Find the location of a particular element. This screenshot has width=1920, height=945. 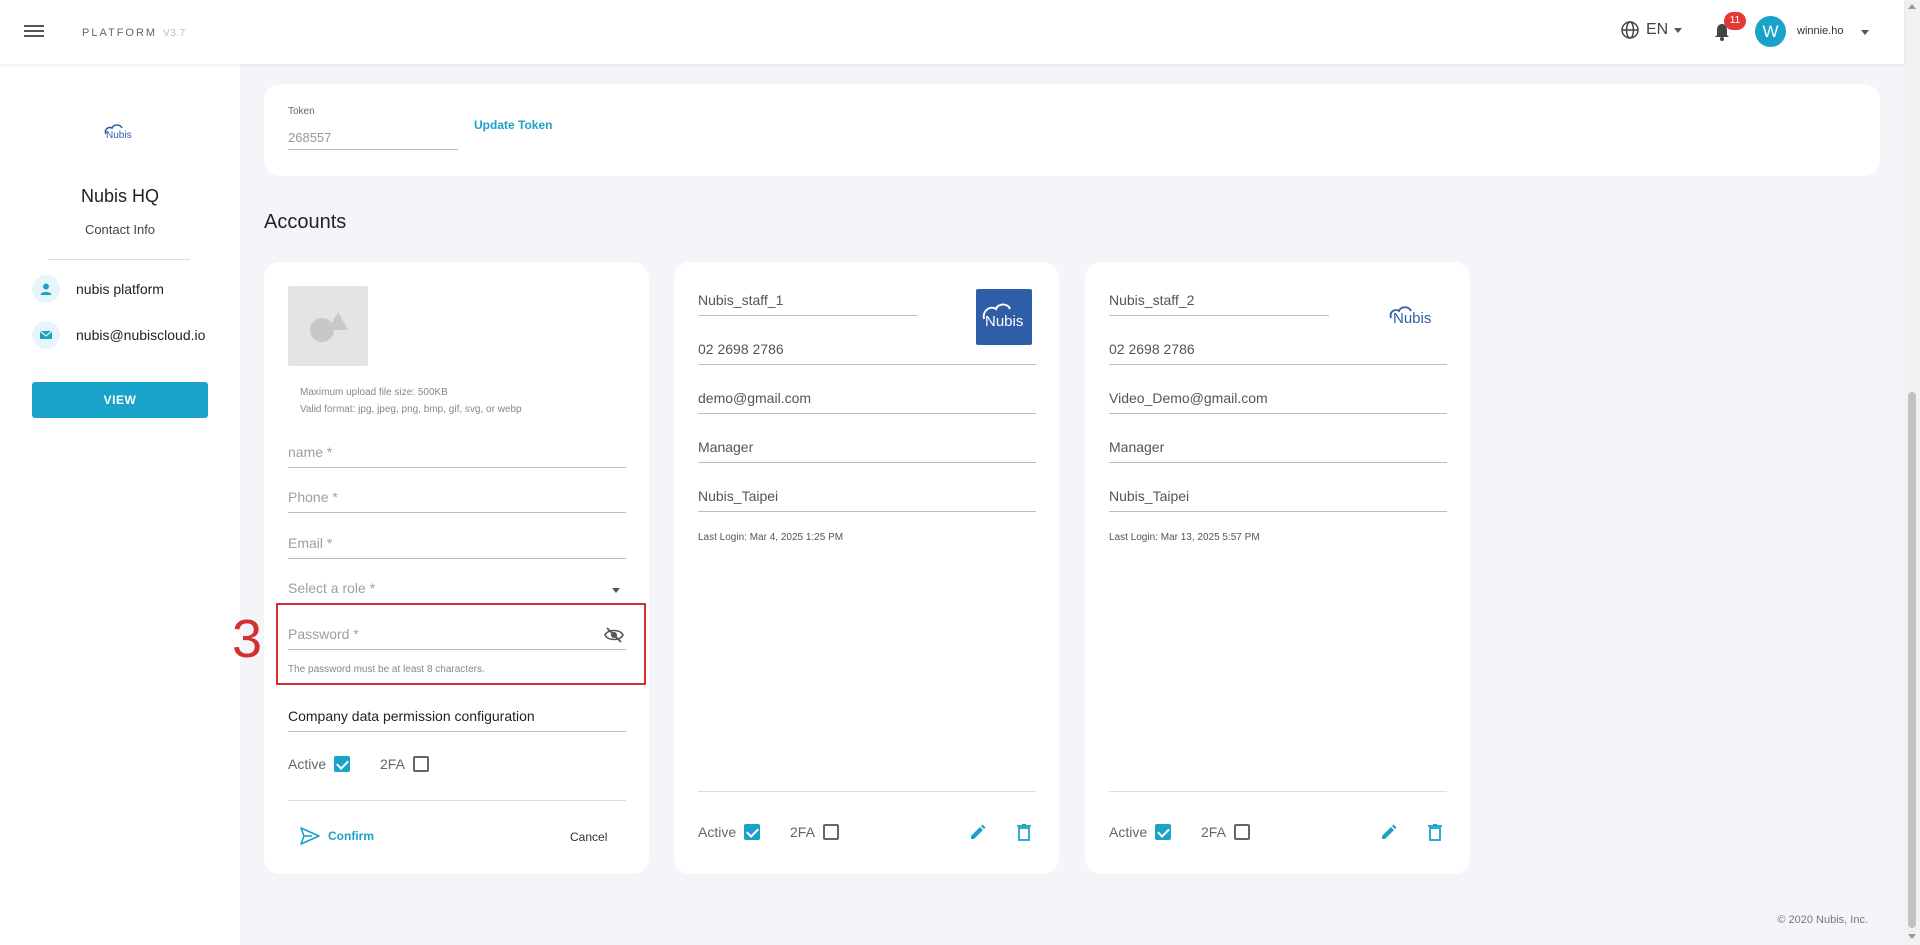

footer-copyright: © 2020 Nubis, Inc. is located at coordinates (1822, 920).